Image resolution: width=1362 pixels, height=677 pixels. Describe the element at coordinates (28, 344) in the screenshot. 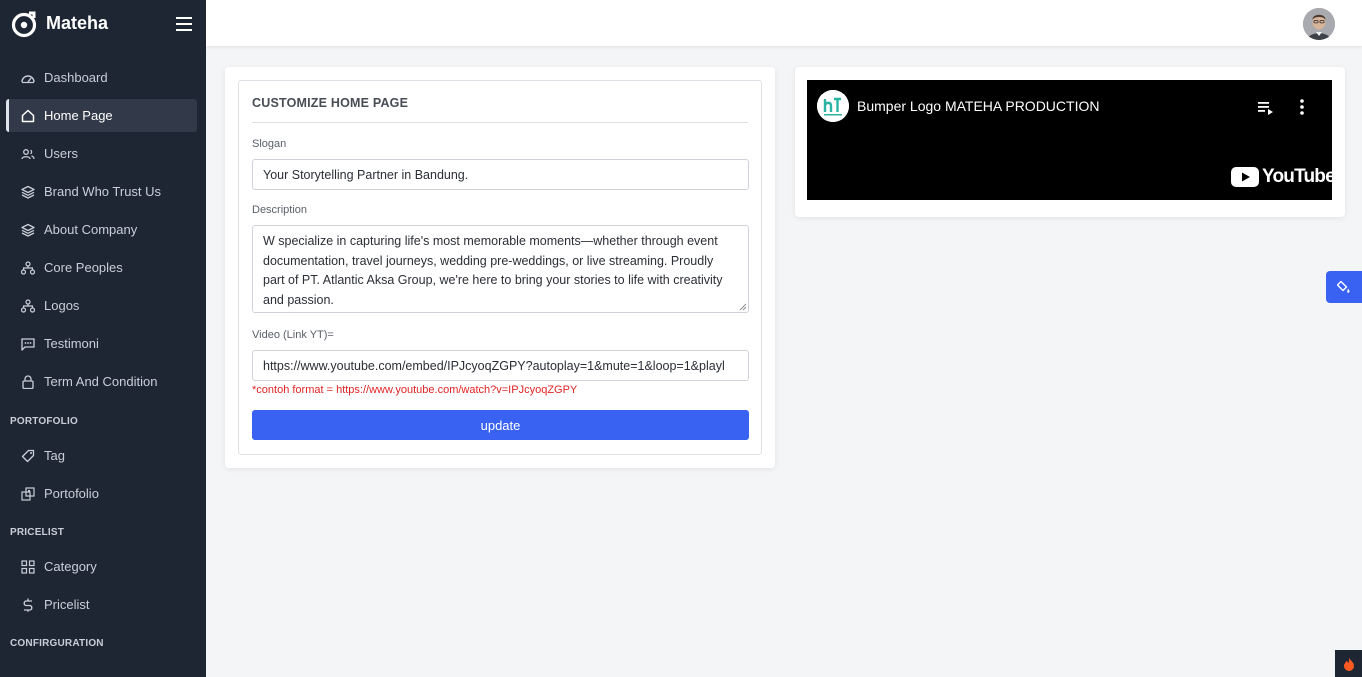

I see `message-icon` at that location.